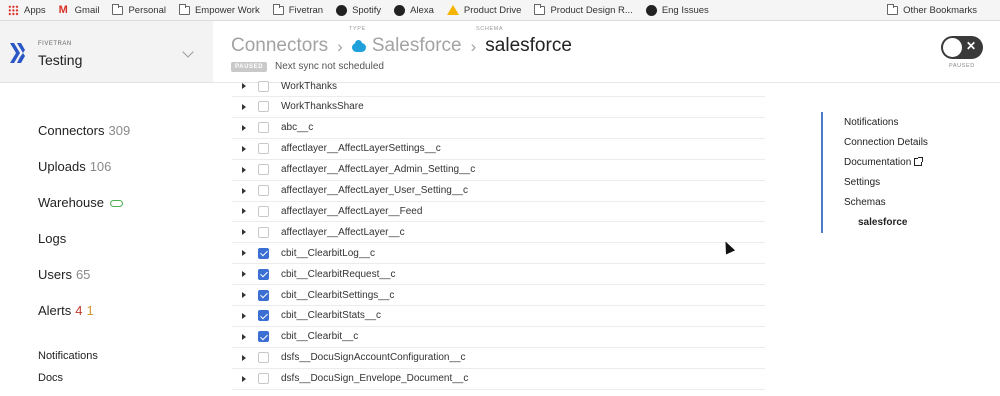 This screenshot has height=396, width=1000. What do you see at coordinates (417, 46) in the screenshot?
I see `breadcrumb-salesforce: Salesforce` at bounding box center [417, 46].